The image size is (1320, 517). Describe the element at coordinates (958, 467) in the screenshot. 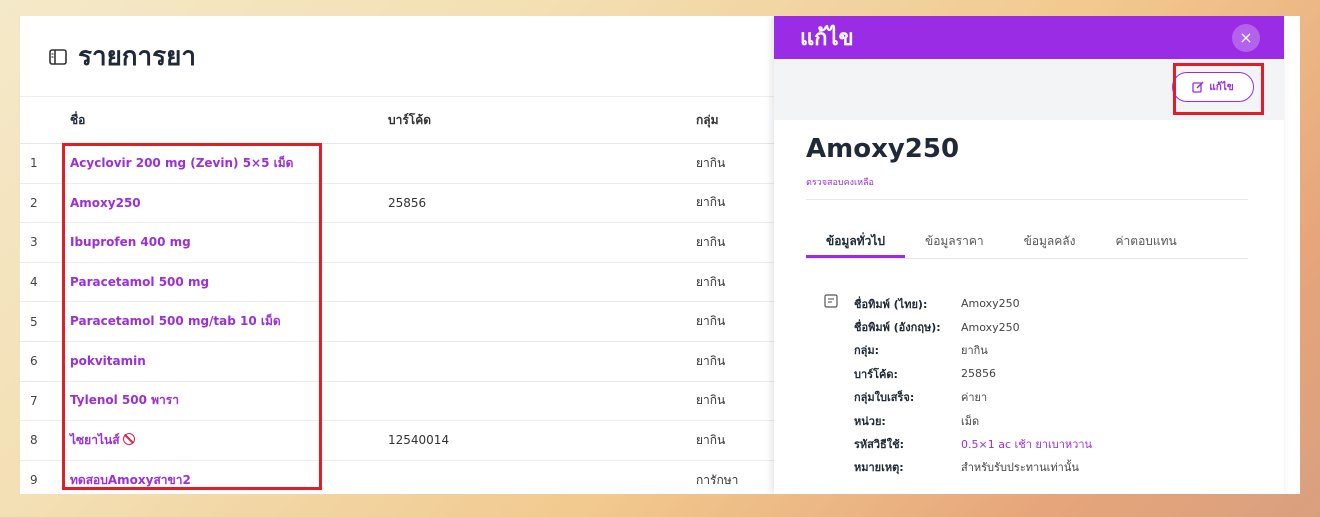

I see `detail-row: หมายเหตุ: สำหรับรับประทานเท่านั้น` at that location.